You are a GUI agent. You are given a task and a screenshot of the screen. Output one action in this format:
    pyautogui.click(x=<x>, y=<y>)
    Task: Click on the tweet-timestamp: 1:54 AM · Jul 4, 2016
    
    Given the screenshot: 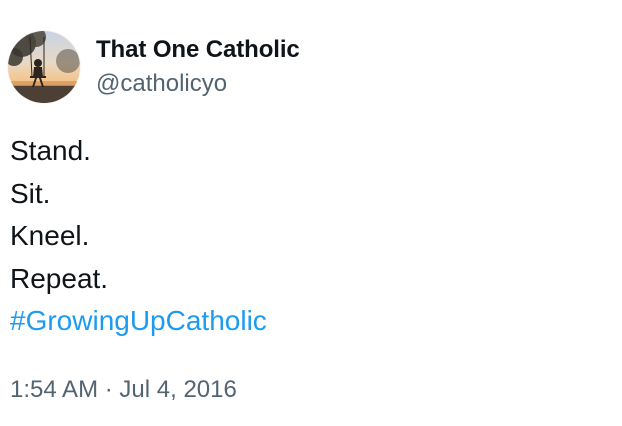 What is the action you would take?
    pyautogui.click(x=123, y=390)
    